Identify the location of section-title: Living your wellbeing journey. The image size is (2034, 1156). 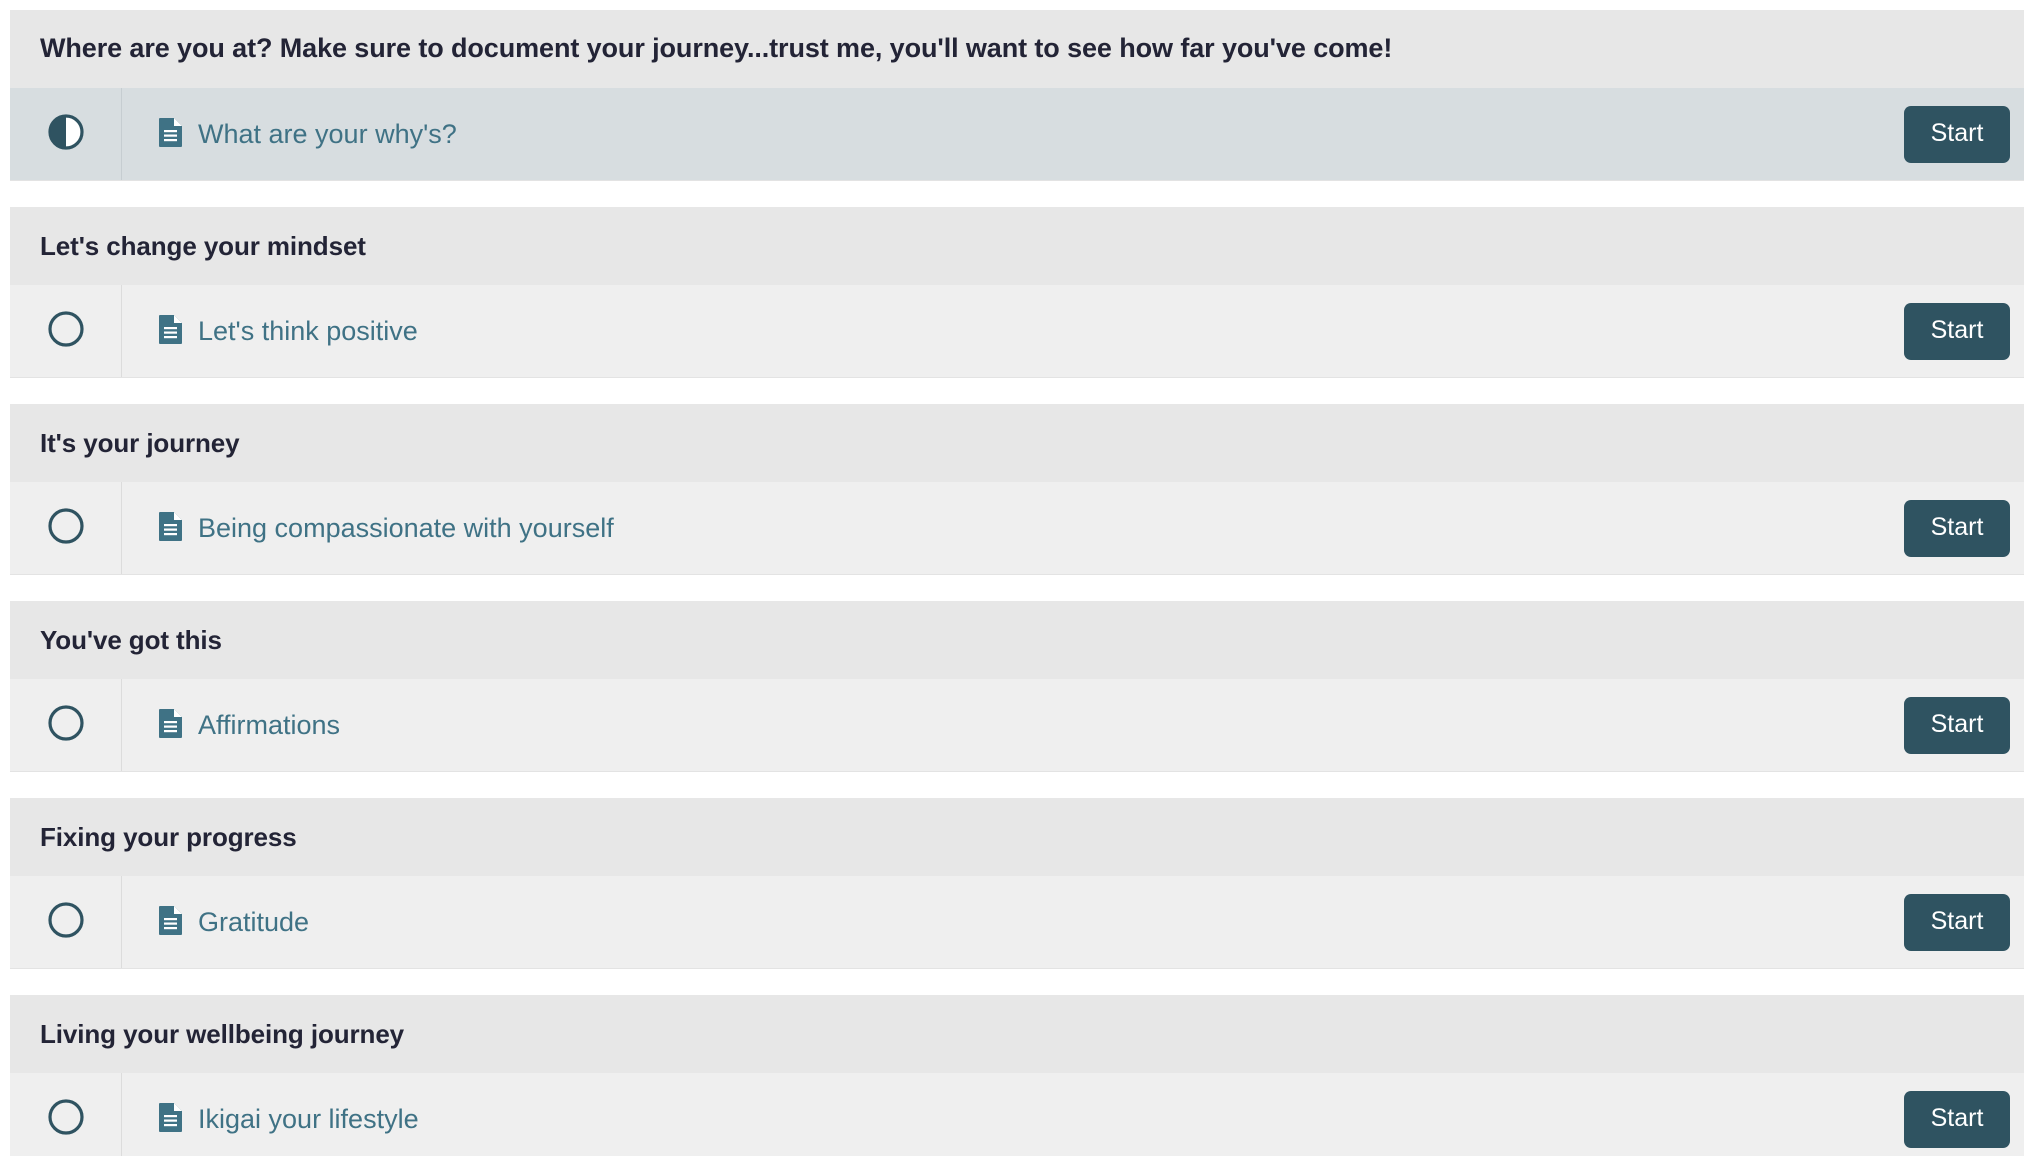
(222, 1033).